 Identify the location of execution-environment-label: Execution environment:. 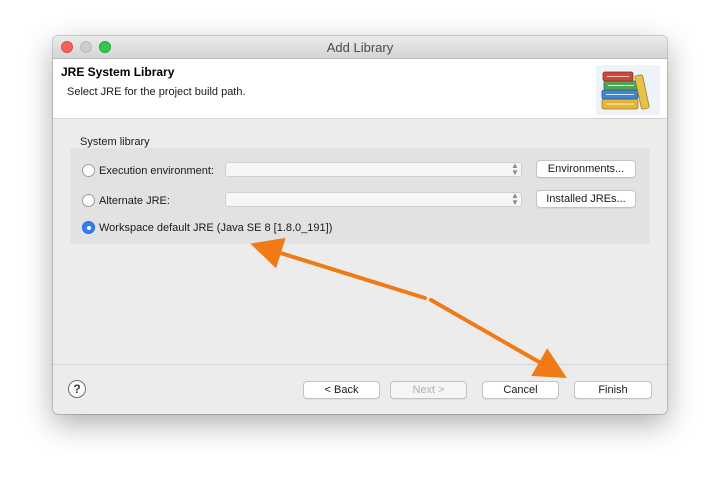
(156, 171).